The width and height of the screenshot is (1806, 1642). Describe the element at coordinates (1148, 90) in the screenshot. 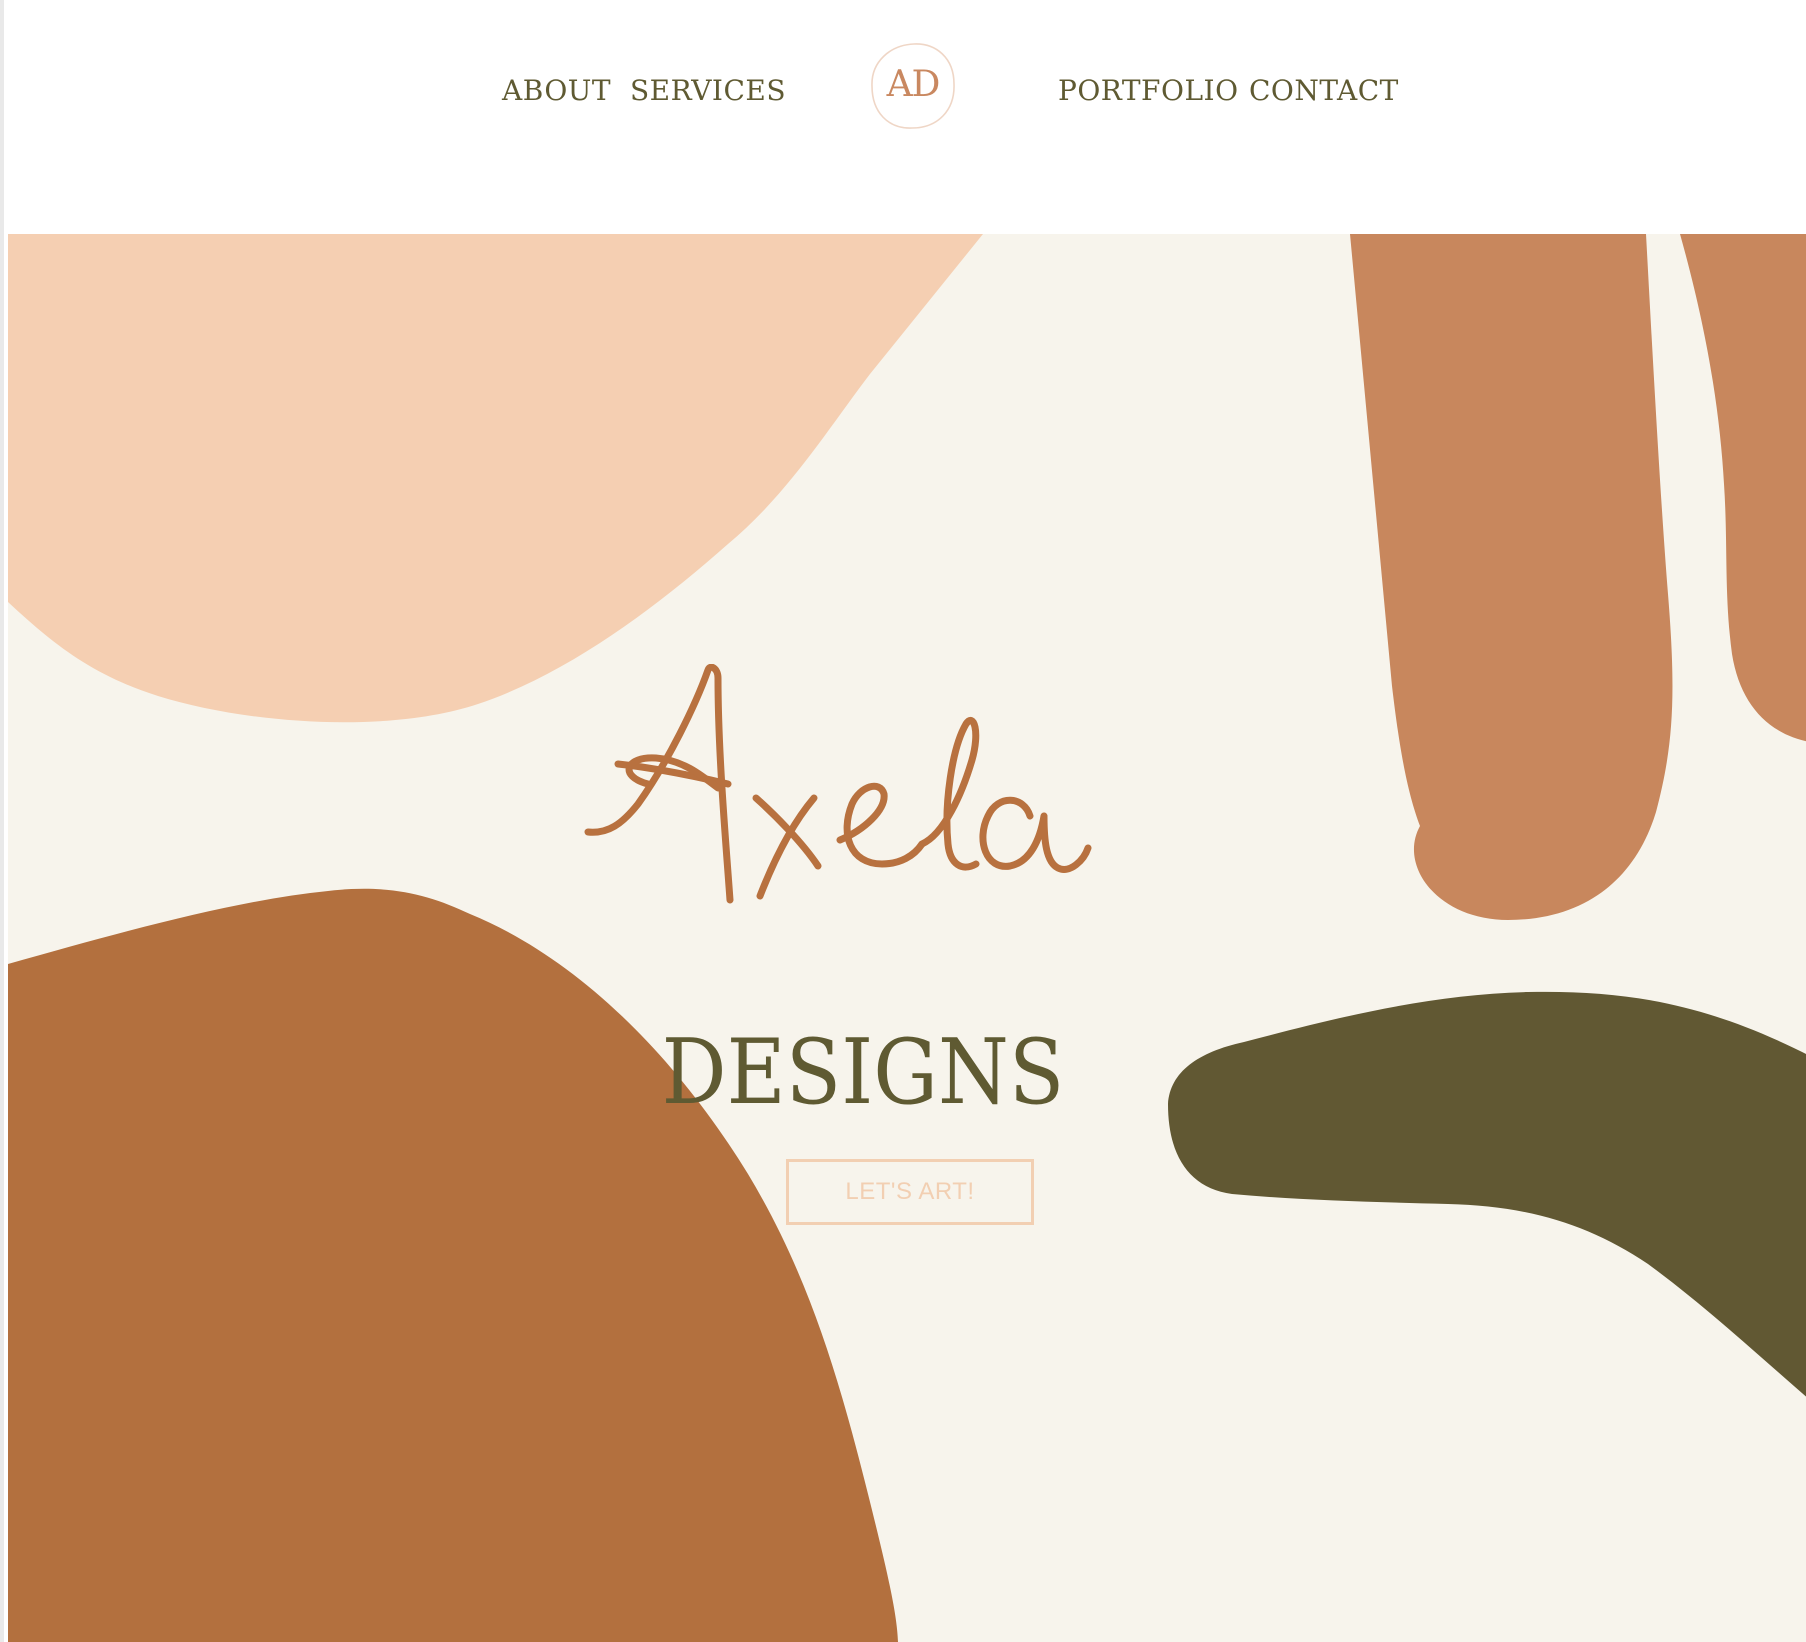

I see `nav-portfolio-link: PORTFOLIO` at that location.